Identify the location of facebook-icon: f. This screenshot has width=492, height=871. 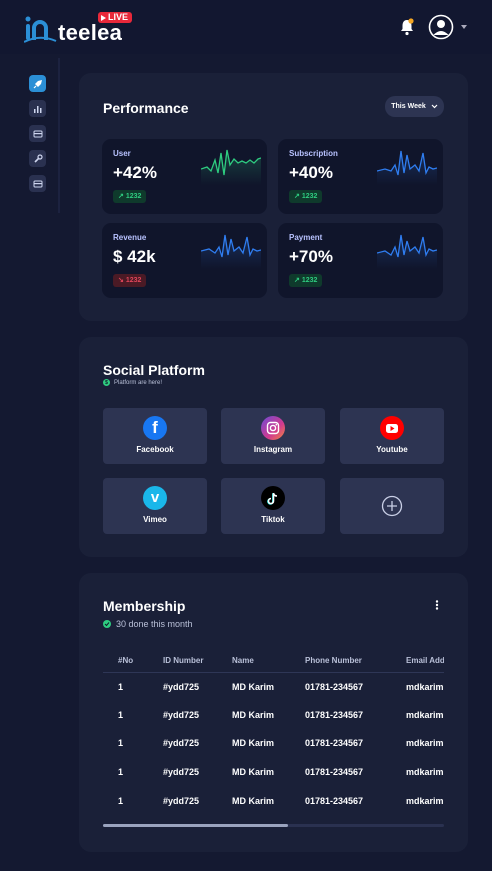
(155, 428).